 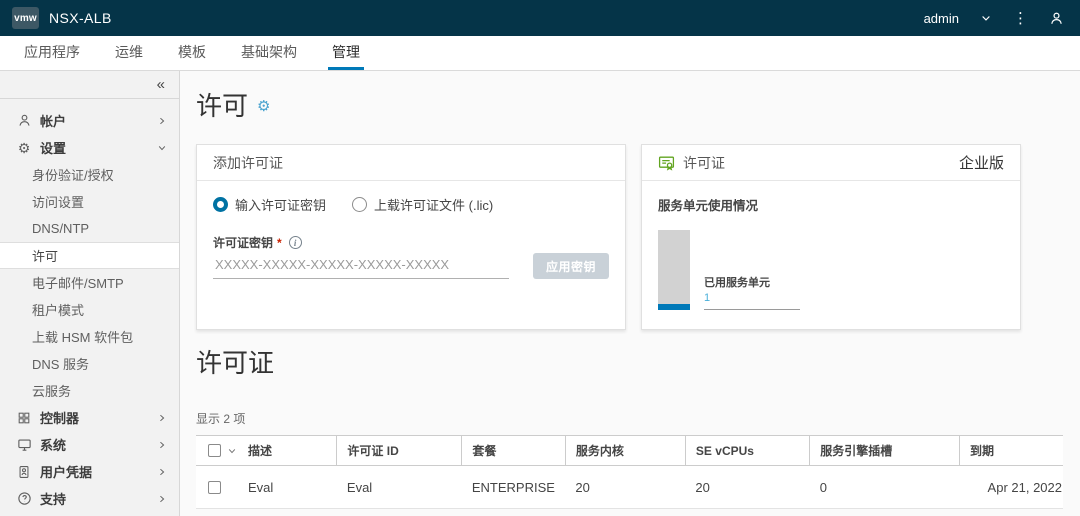 What do you see at coordinates (994, 18) in the screenshot?
I see `topbar-right: admin ⋮` at bounding box center [994, 18].